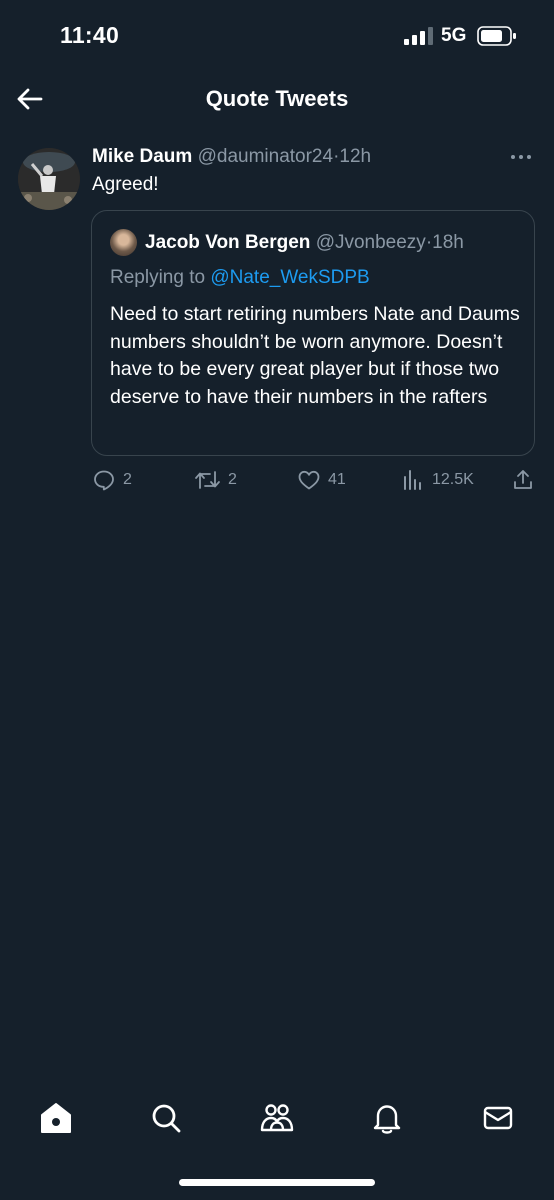 The width and height of the screenshot is (554, 1200). I want to click on reply-count: 2, so click(127, 479).